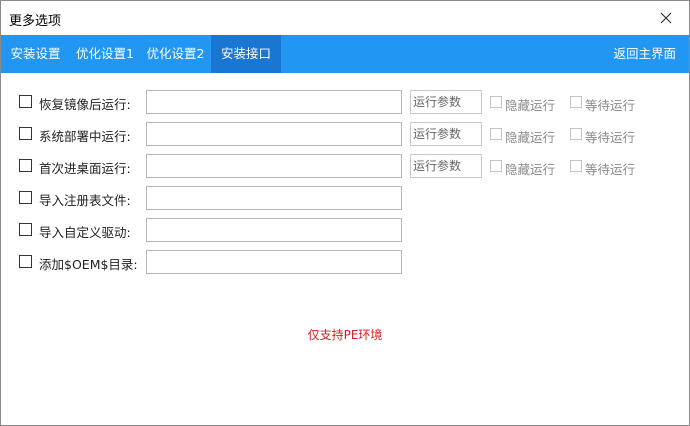 The height and width of the screenshot is (426, 690). What do you see at coordinates (35, 54) in the screenshot?
I see `tab-install-settings: 安装设置` at bounding box center [35, 54].